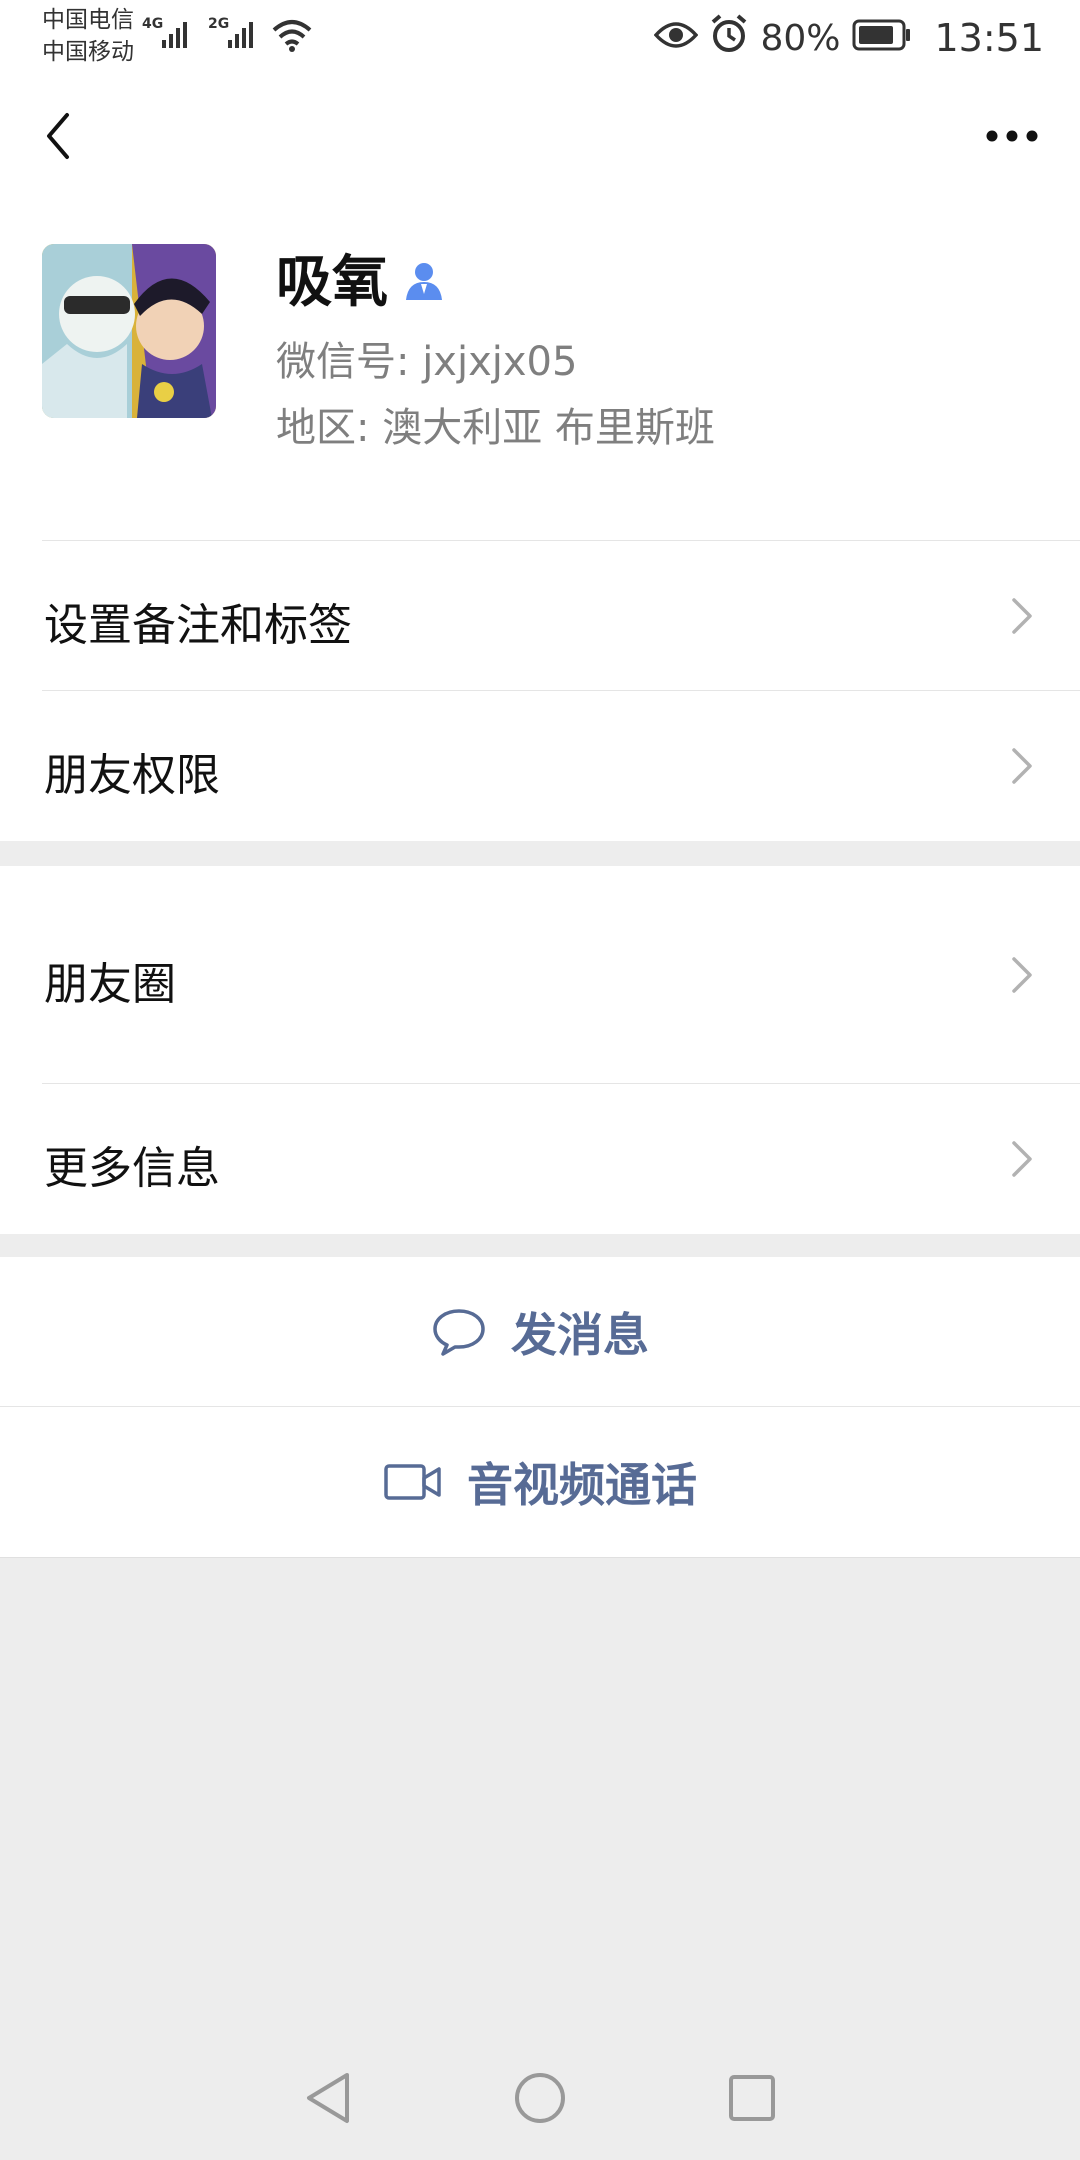  I want to click on carrier-2: 中国移动, so click(88, 52).